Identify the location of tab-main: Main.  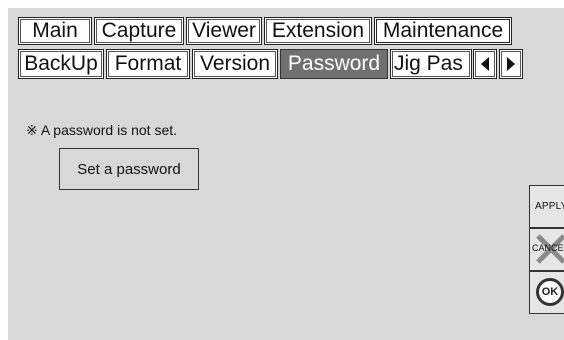
(55, 31).